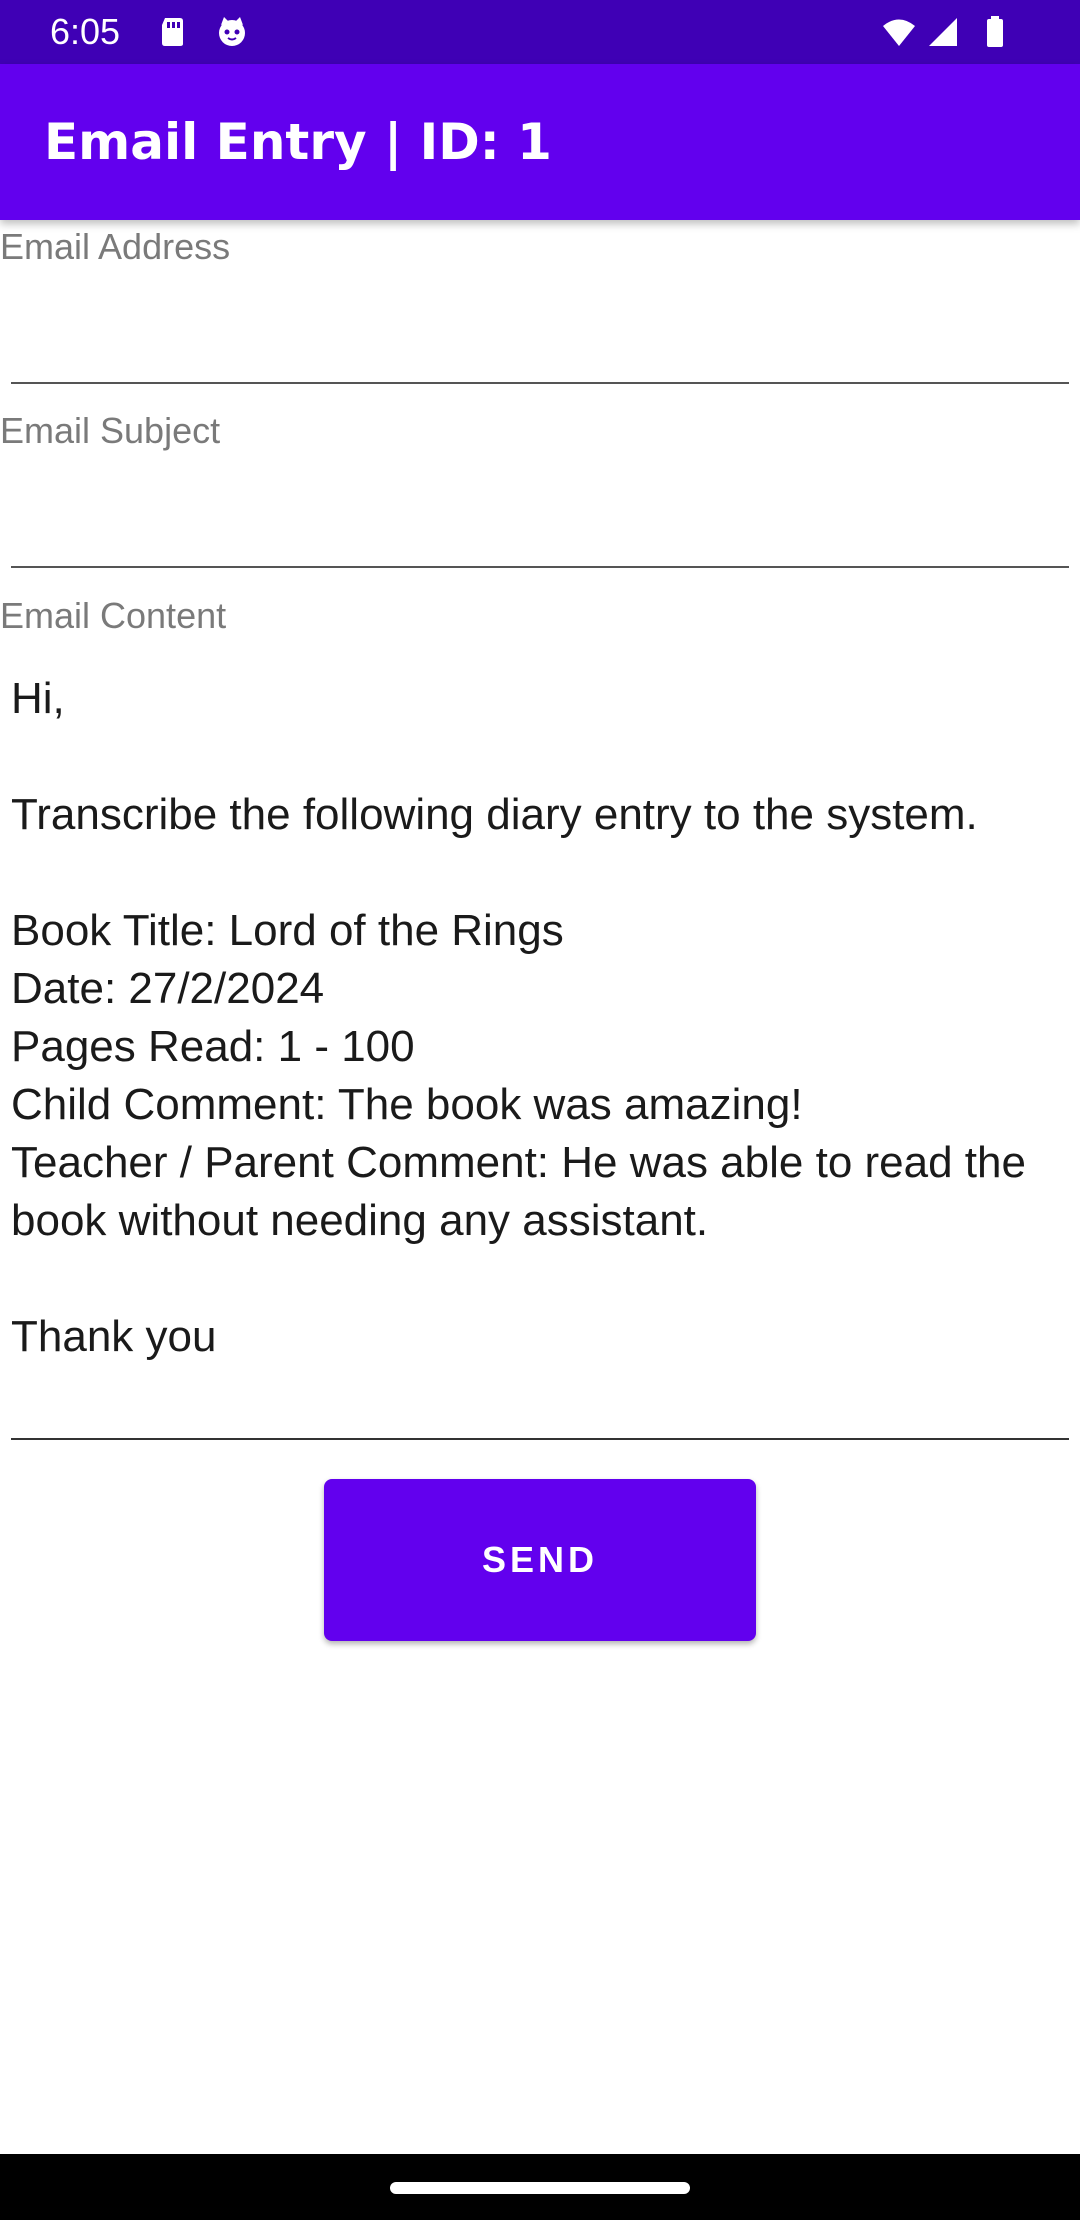  What do you see at coordinates (540, 1560) in the screenshot?
I see `send-button: SEND` at bounding box center [540, 1560].